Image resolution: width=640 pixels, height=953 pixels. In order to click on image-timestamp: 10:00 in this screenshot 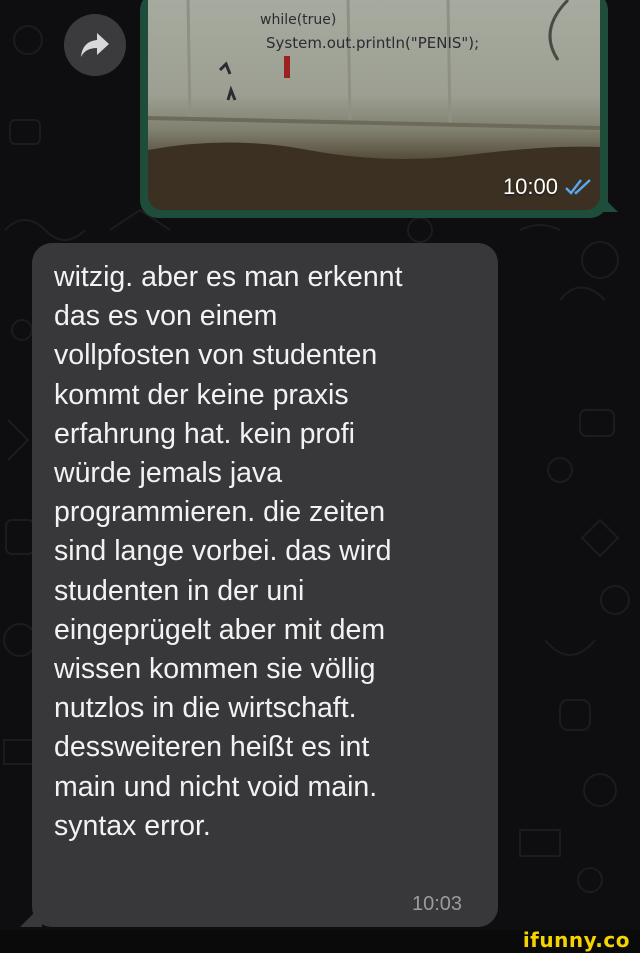, I will do `click(530, 186)`.